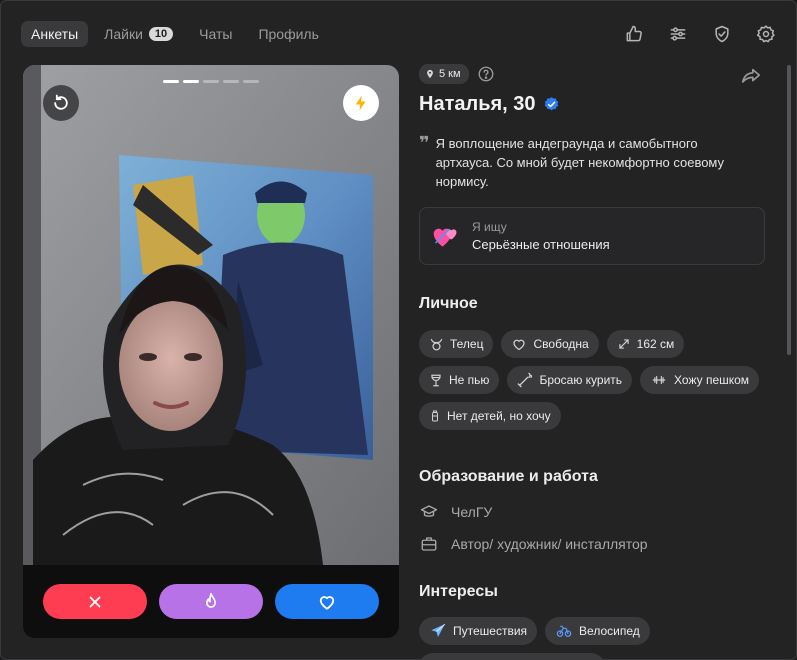 The height and width of the screenshot is (660, 797). What do you see at coordinates (678, 34) in the screenshot?
I see `filters-icon` at bounding box center [678, 34].